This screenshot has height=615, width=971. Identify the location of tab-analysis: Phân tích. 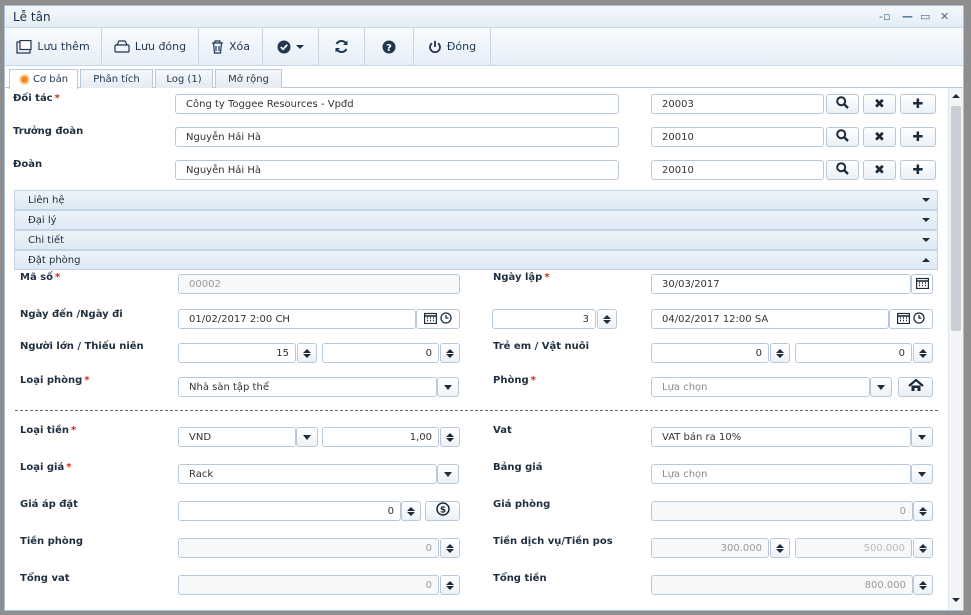
(116, 78).